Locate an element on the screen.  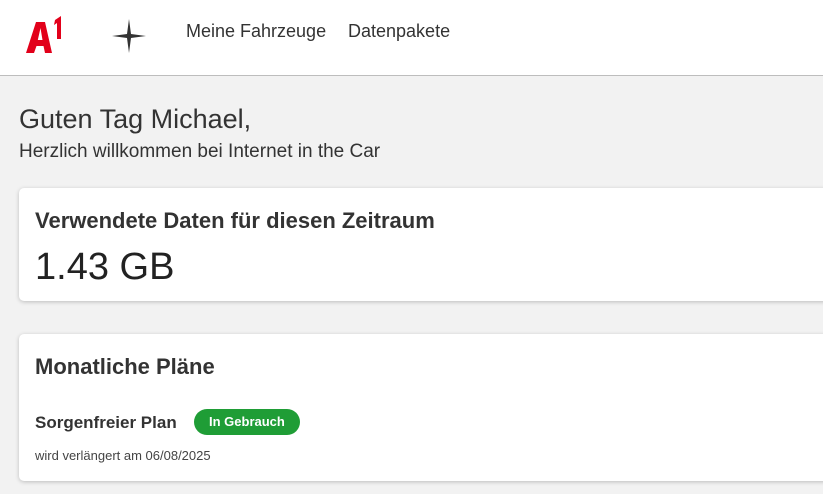
nav-data-packages: Datenpakete is located at coordinates (399, 31).